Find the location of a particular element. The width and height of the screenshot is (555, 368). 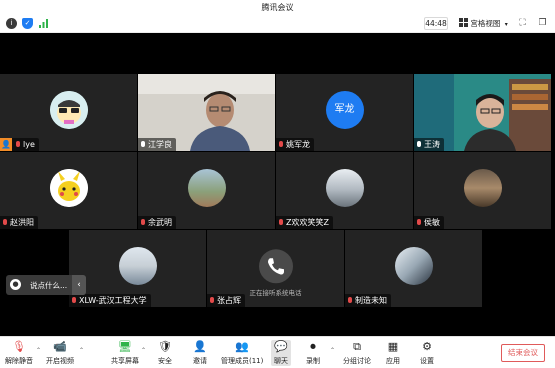

meeting-timer: 44:48 is located at coordinates (436, 23).